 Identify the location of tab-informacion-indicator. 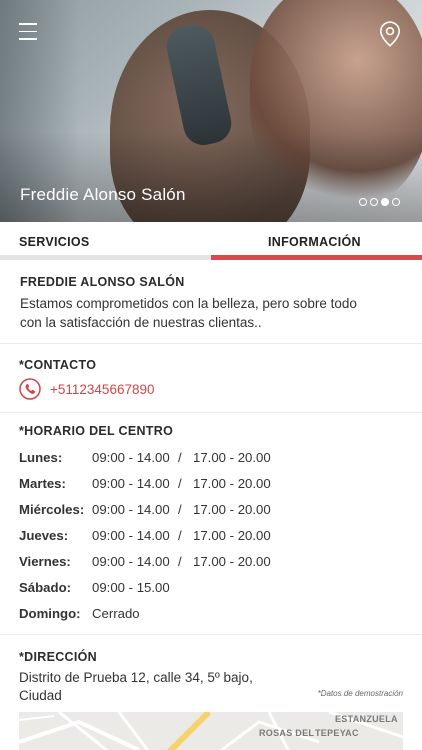
(316, 257).